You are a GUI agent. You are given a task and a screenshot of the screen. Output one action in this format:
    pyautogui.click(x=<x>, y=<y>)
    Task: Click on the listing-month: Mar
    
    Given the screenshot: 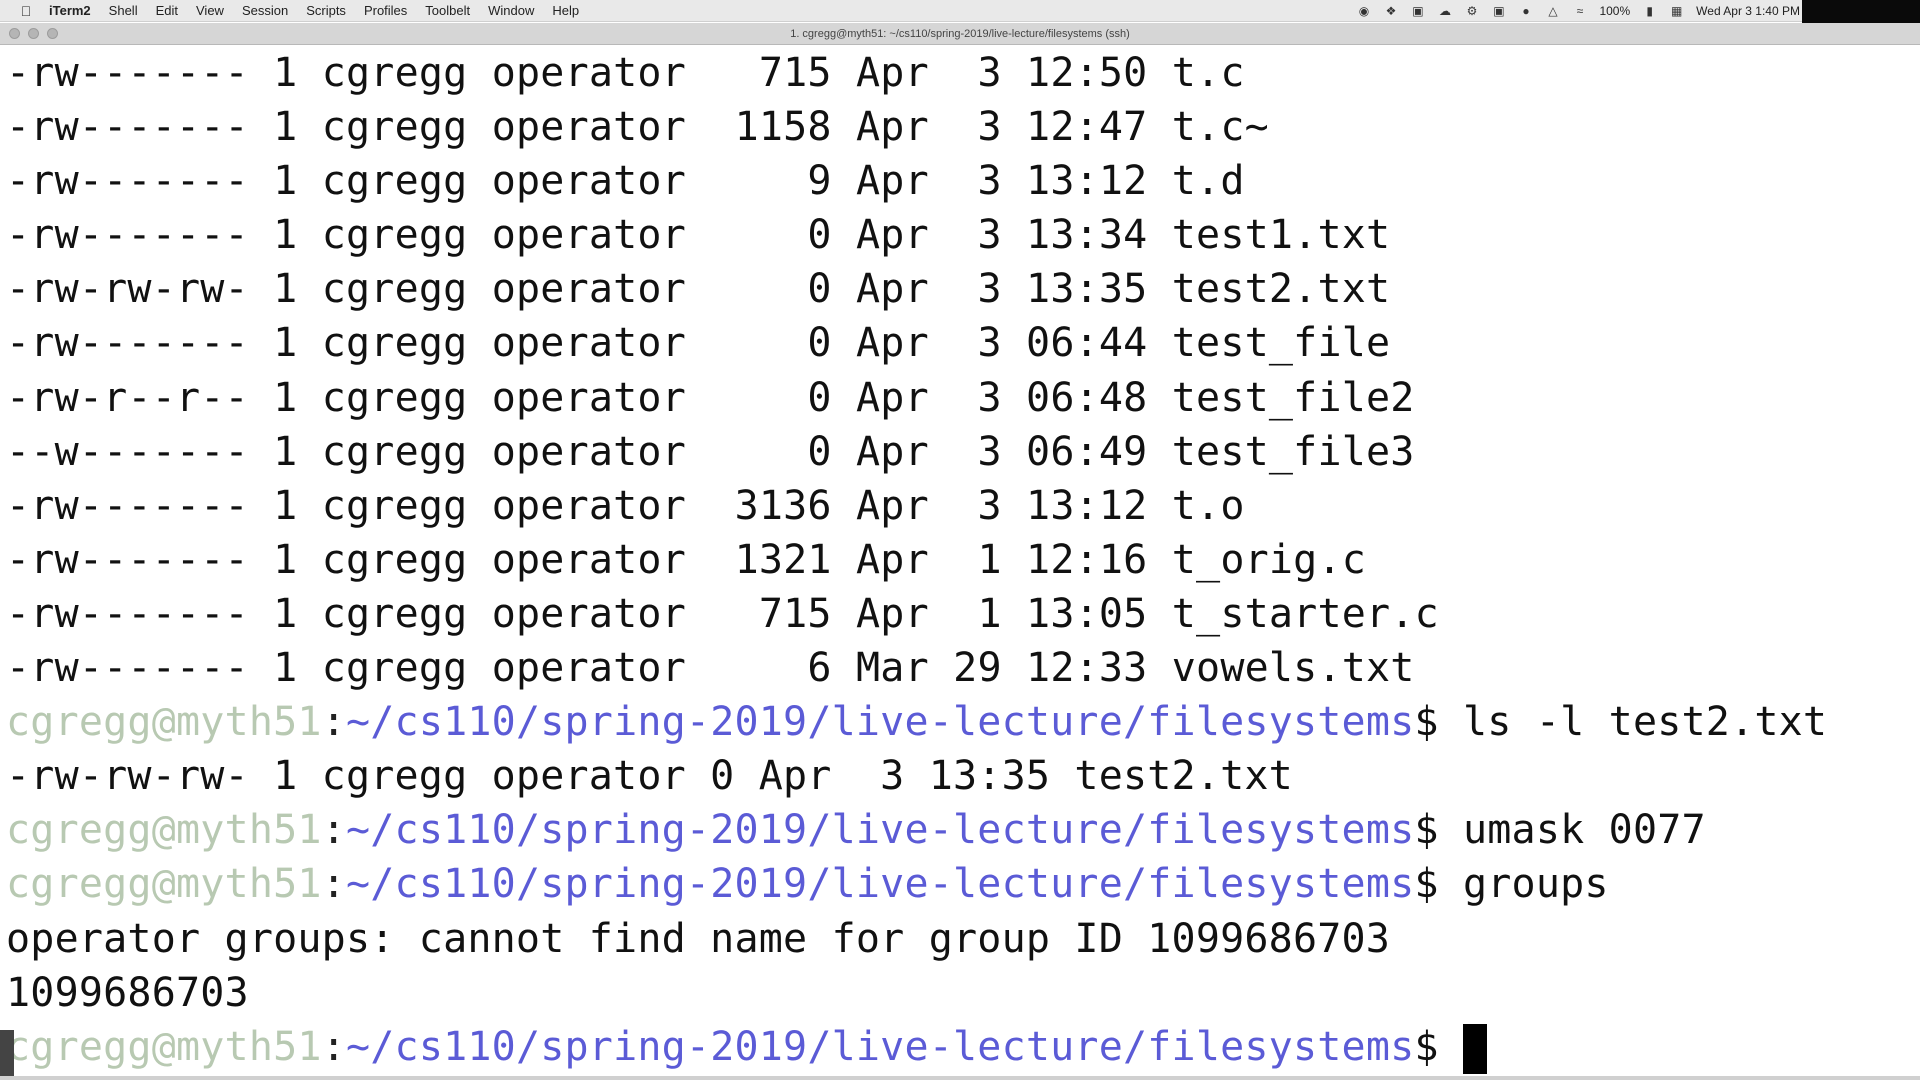 What is the action you would take?
    pyautogui.click(x=892, y=668)
    